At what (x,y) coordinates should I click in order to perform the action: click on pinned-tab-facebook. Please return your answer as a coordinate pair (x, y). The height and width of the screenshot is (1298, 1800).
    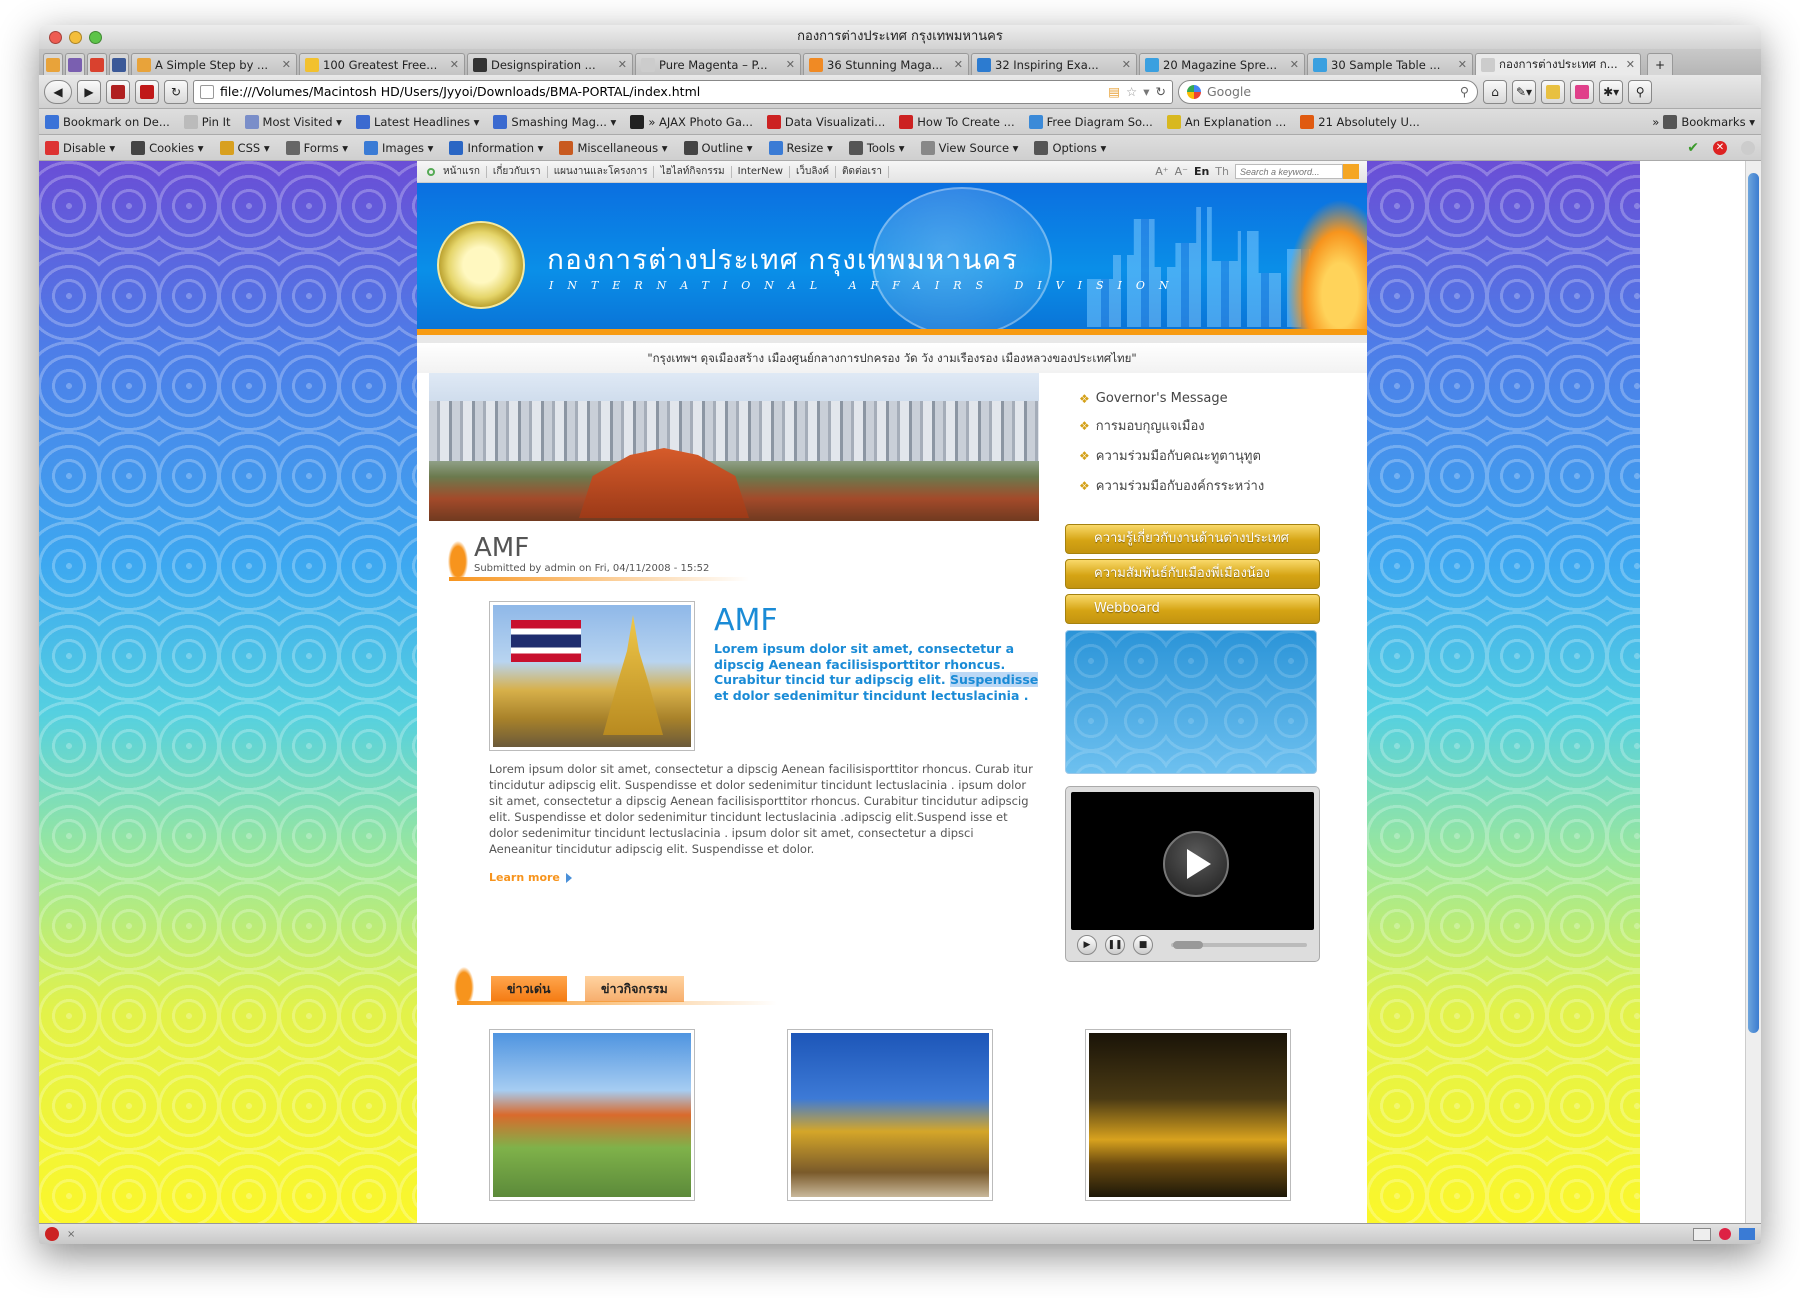
    Looking at the image, I should click on (119, 64).